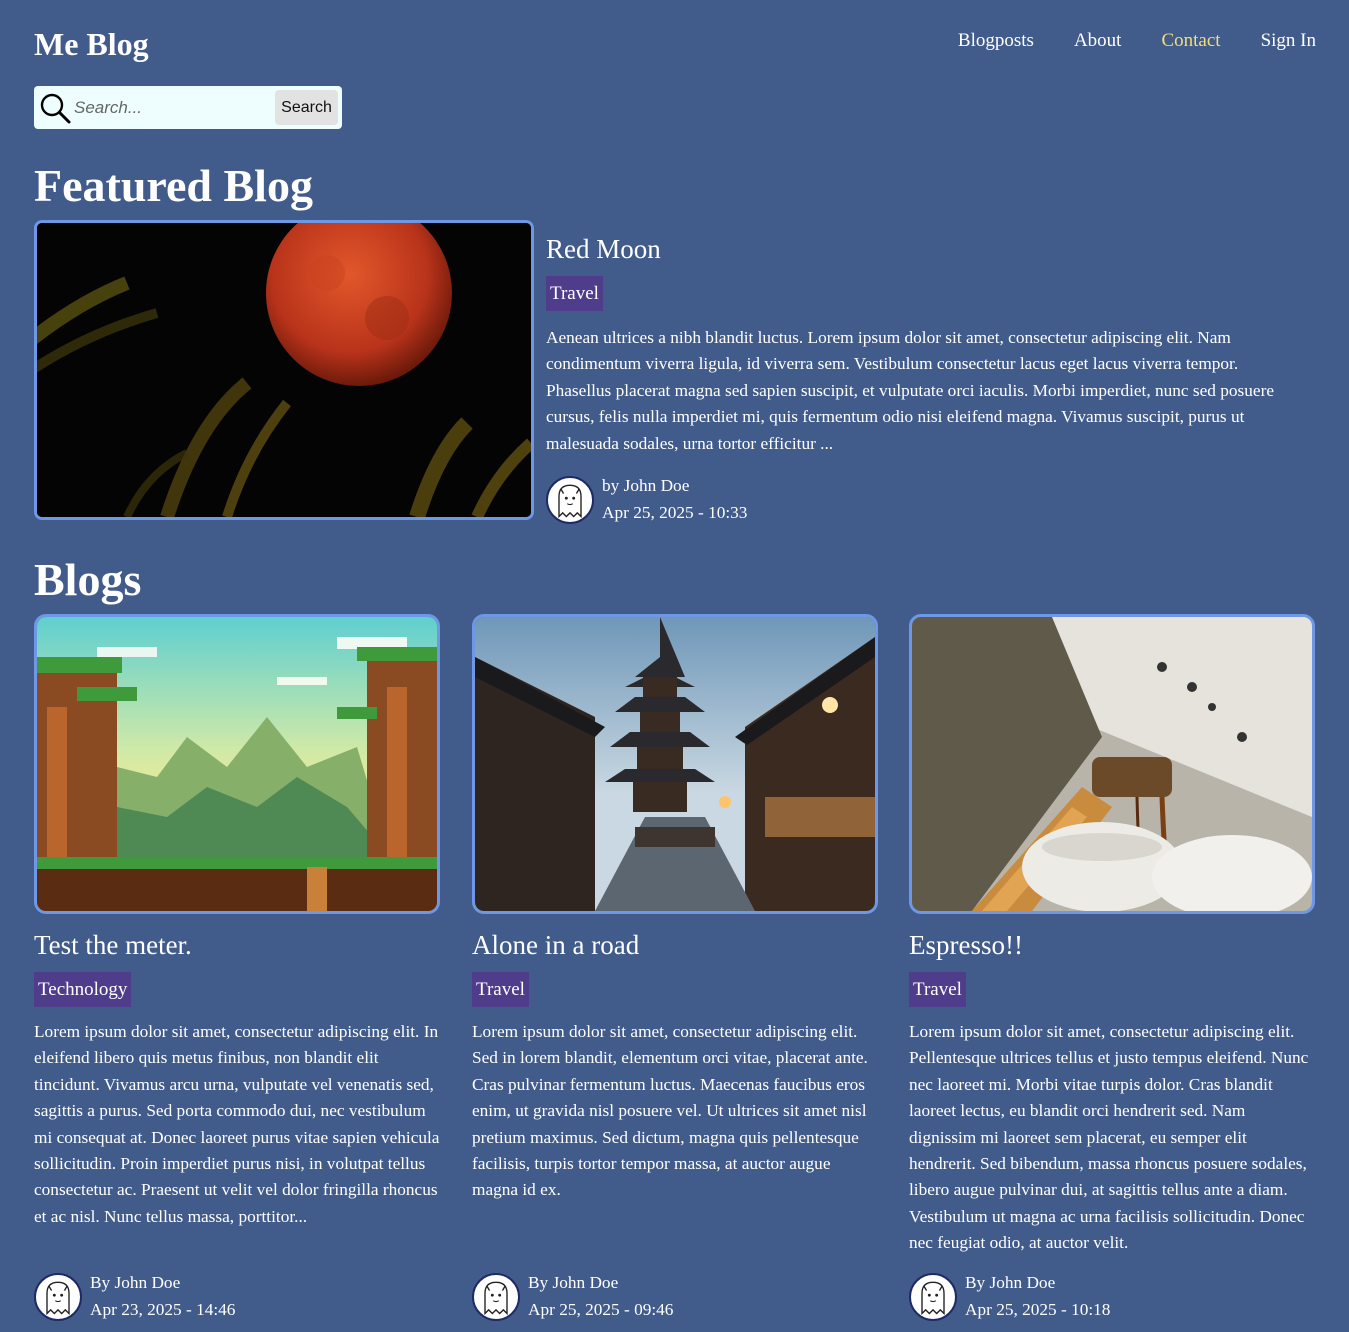  Describe the element at coordinates (83, 989) in the screenshot. I see `blog-card-tag: Technology` at that location.